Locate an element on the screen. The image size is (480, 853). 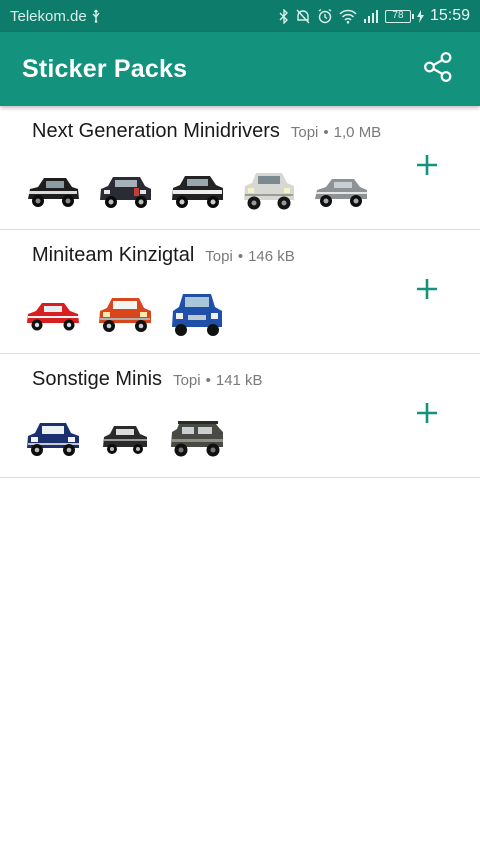
sticker-car-dark-small is located at coordinates (125, 440).